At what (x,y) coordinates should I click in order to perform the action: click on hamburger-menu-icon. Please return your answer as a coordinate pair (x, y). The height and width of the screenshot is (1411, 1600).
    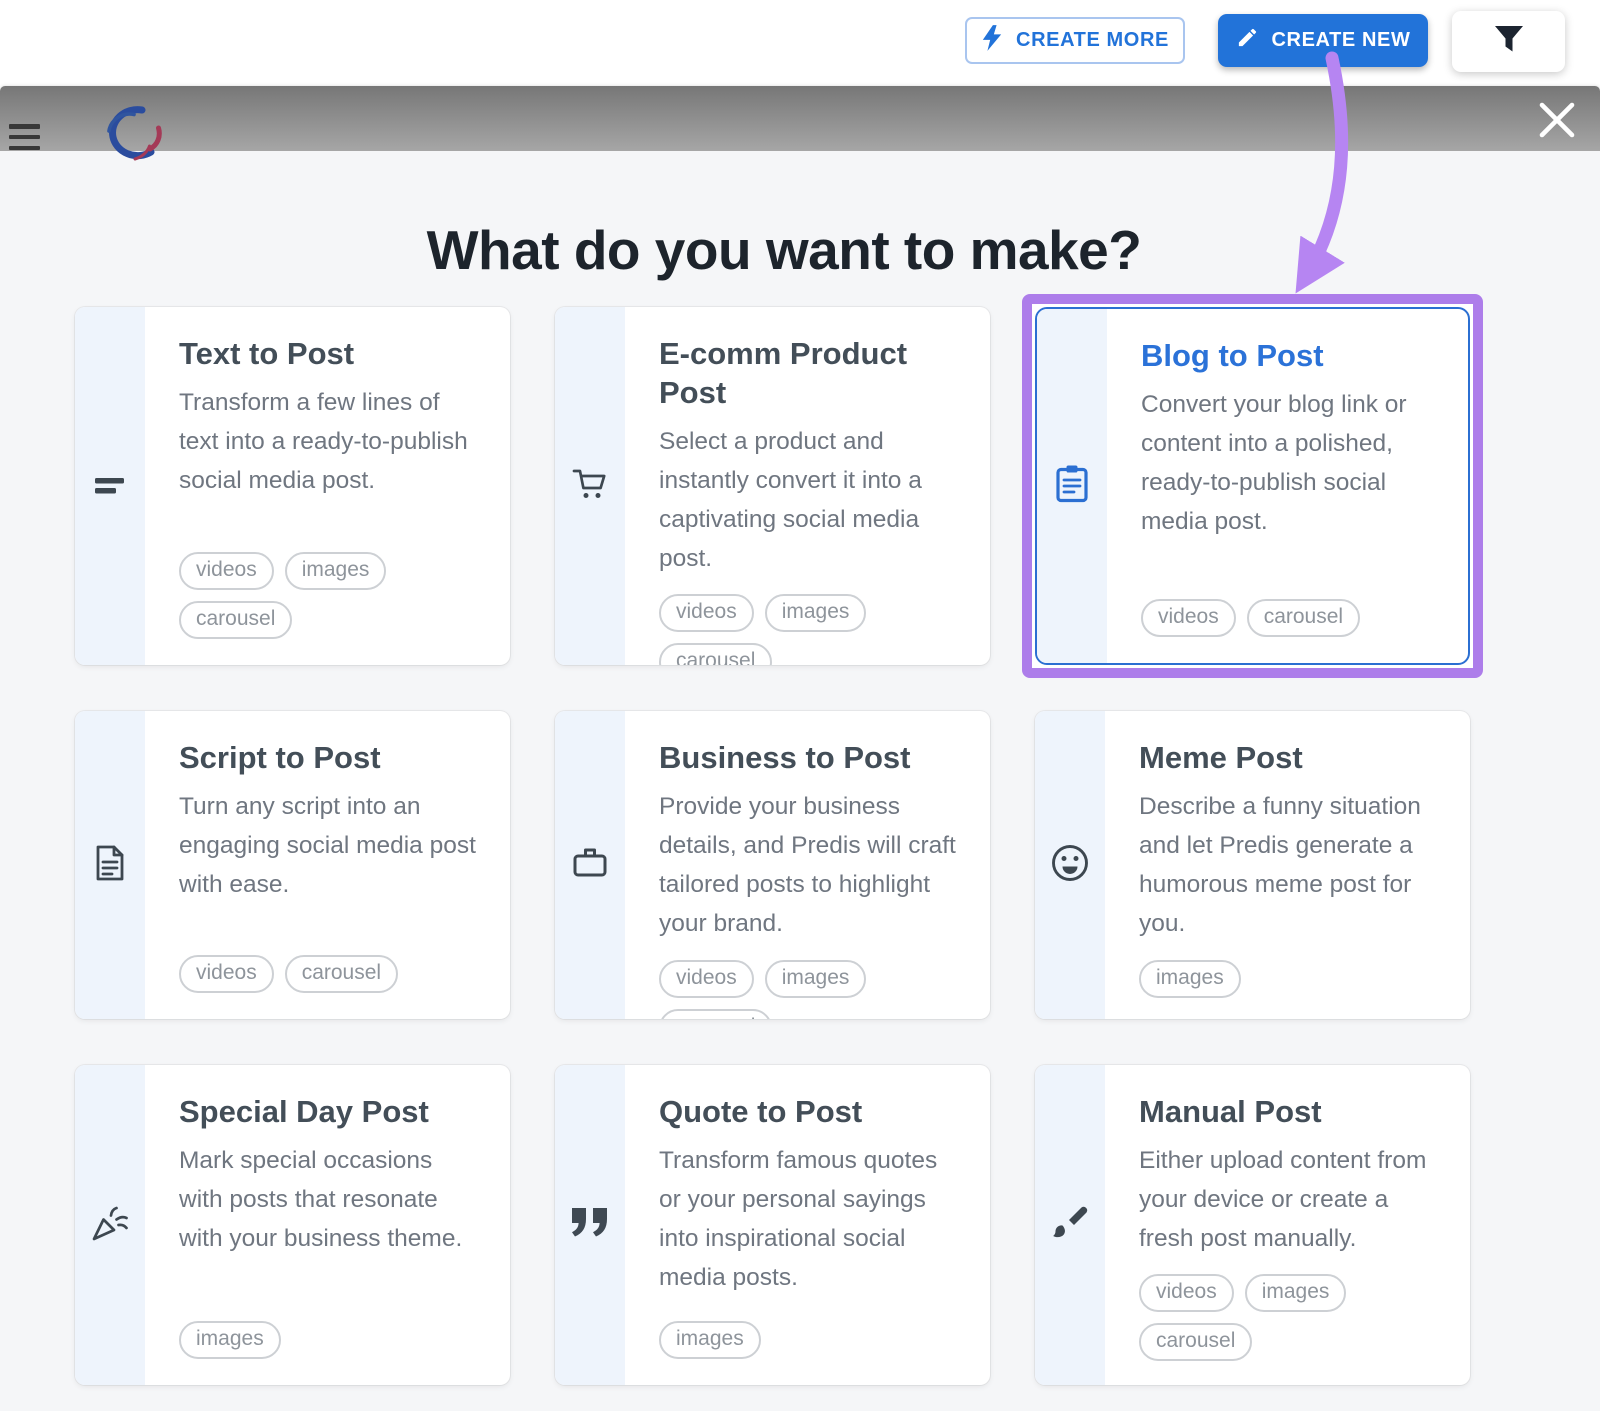
    Looking at the image, I should click on (24, 137).